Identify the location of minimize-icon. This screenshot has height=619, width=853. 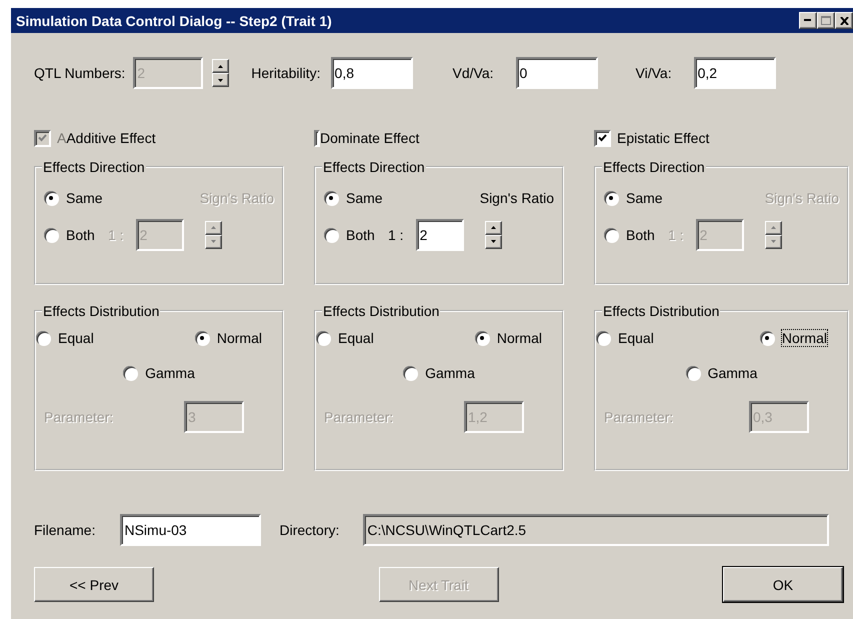
(808, 20).